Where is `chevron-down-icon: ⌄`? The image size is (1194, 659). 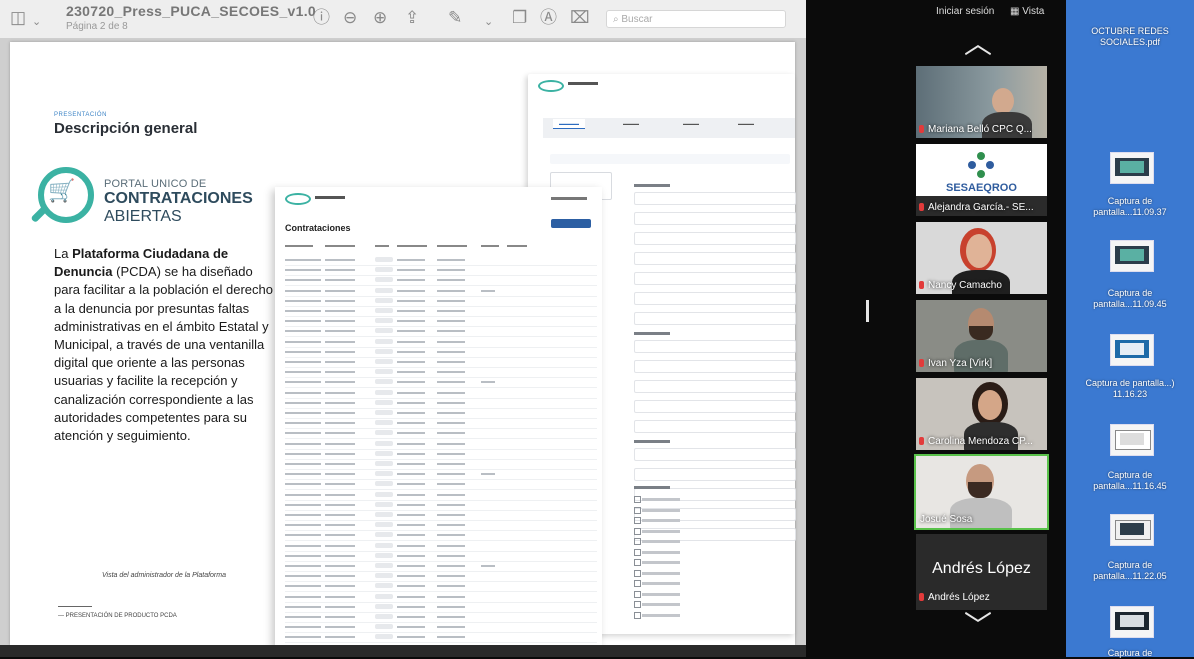
chevron-down-icon: ⌄ is located at coordinates (36, 22).